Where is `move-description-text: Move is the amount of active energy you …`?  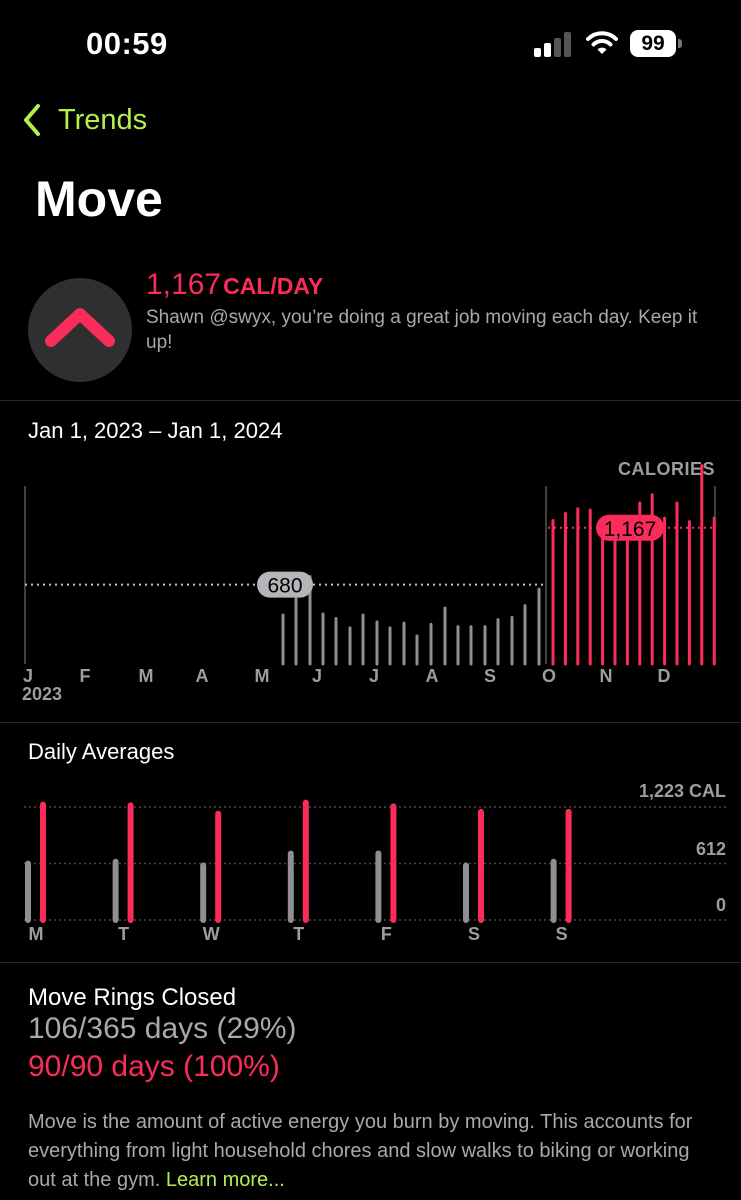
move-description-text: Move is the amount of active energy you … is located at coordinates (360, 1151).